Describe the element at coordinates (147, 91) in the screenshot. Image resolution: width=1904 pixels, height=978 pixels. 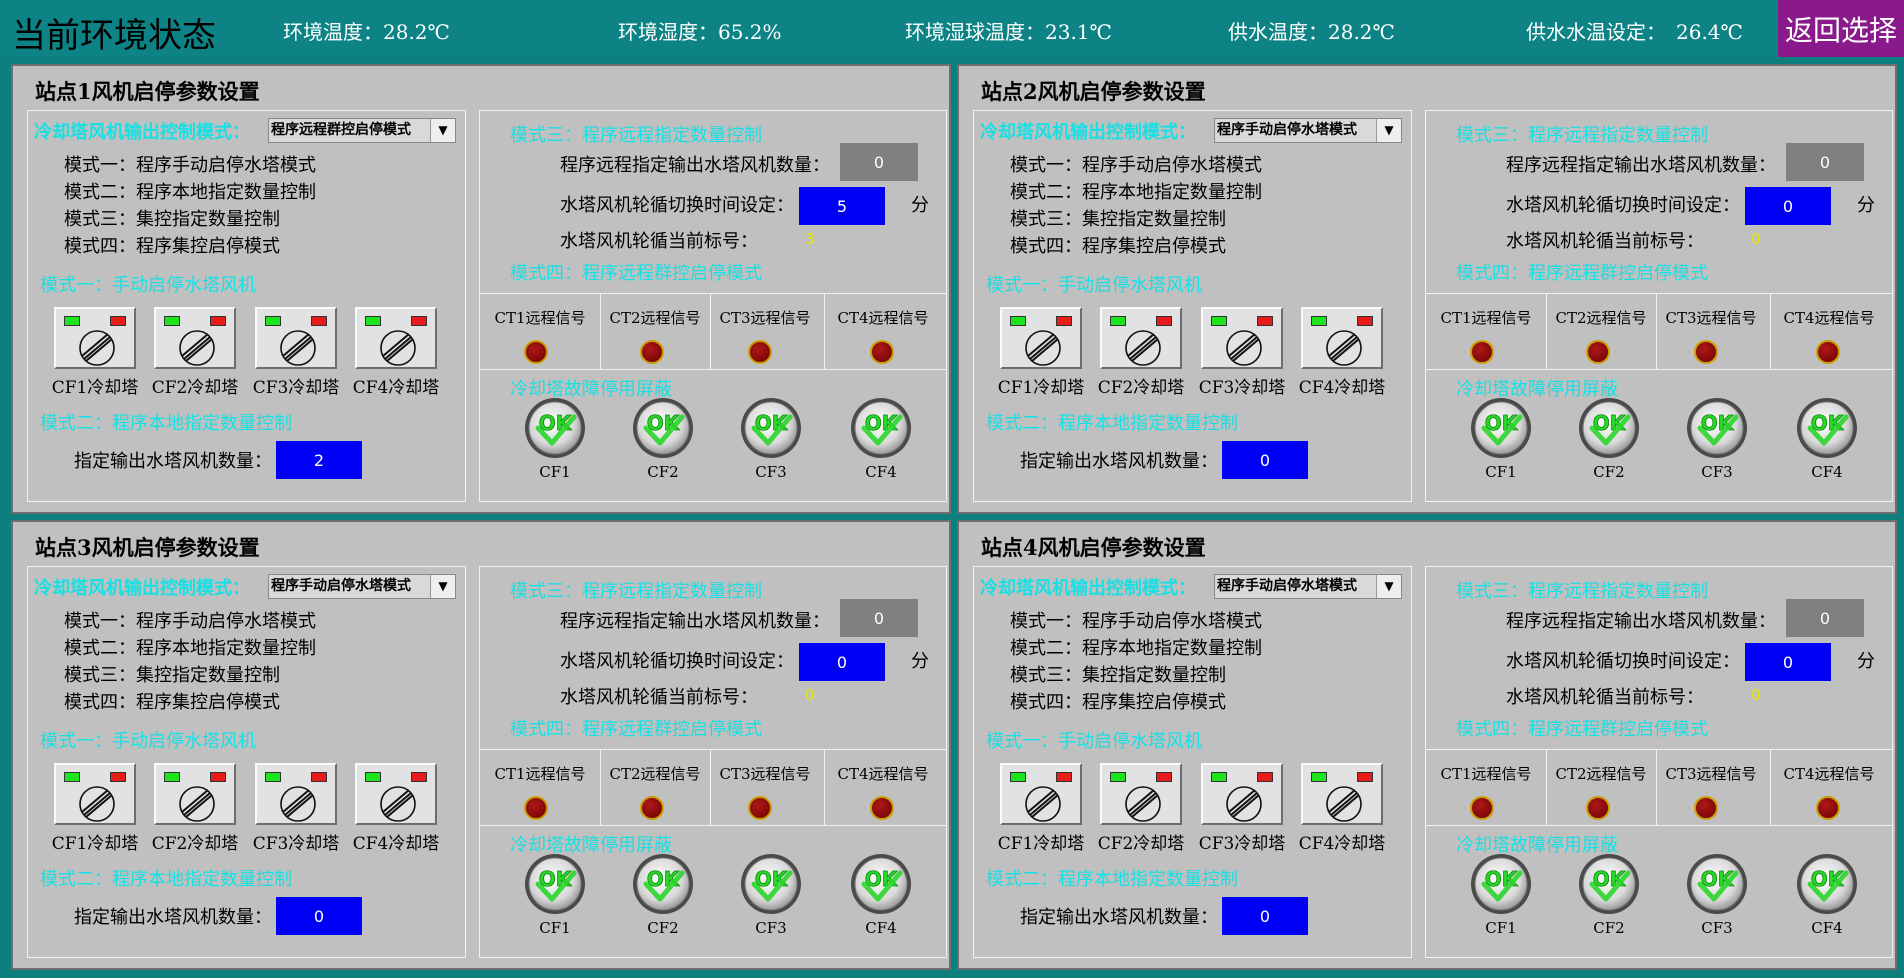
I see `station-title: 站点1风机启停参数设置` at that location.